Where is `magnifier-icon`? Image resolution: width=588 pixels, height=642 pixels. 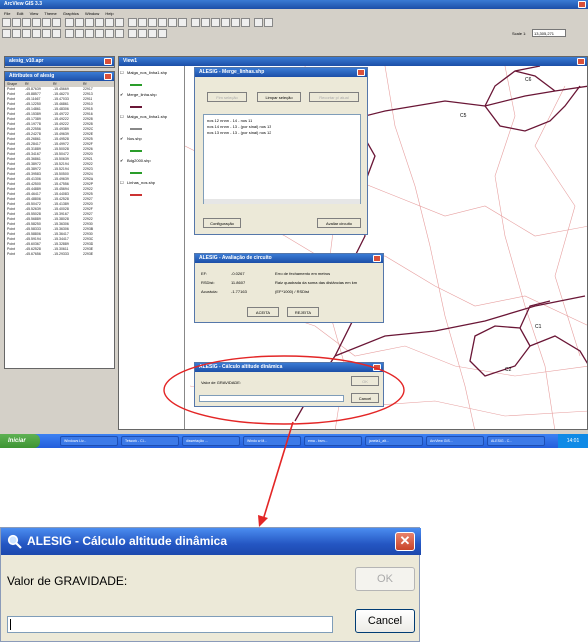
magnifier-icon is located at coordinates (14, 541).